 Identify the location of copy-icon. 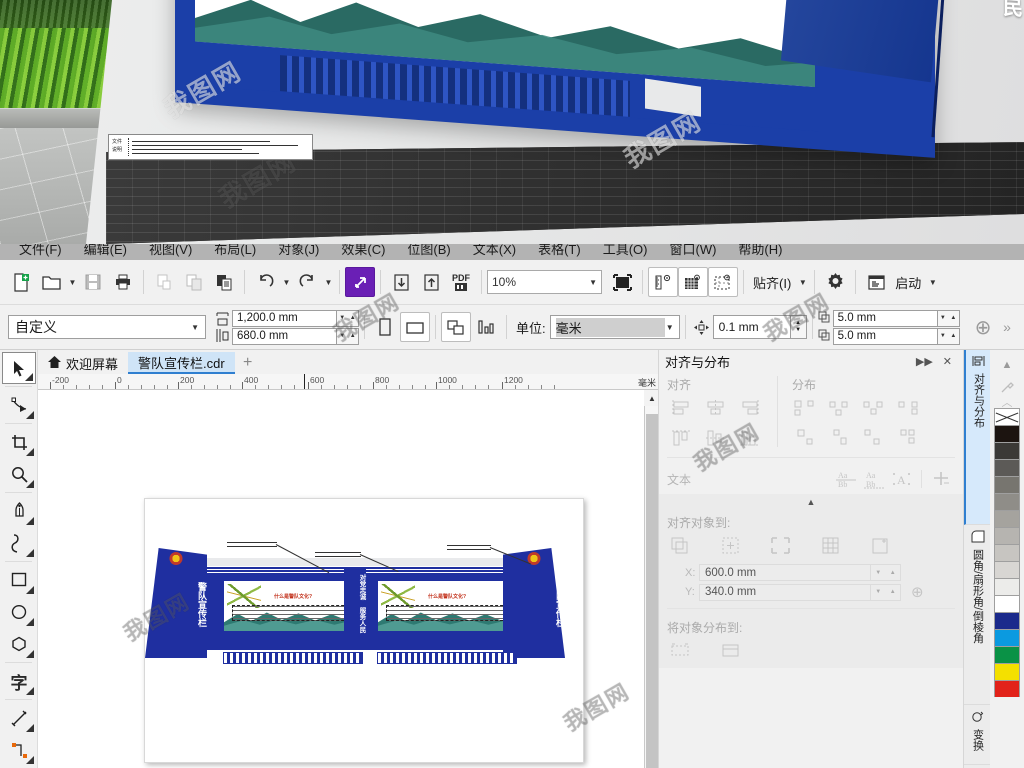
(194, 282).